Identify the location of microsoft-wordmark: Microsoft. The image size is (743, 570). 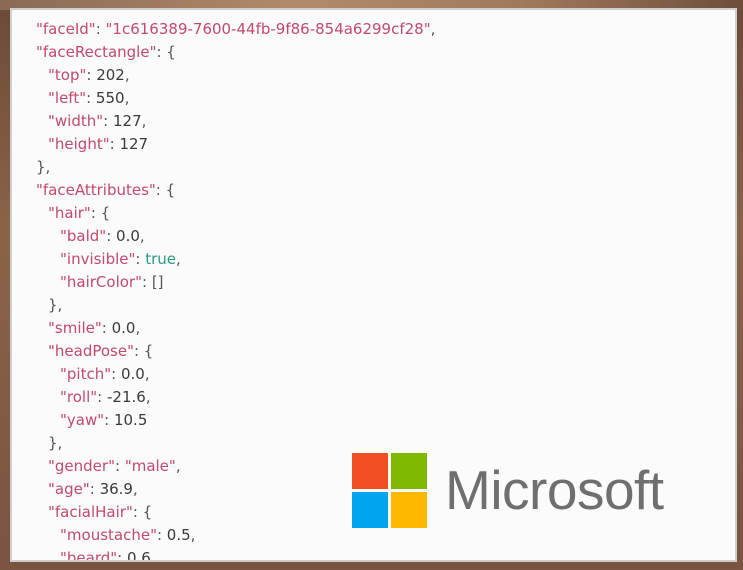
(554, 490).